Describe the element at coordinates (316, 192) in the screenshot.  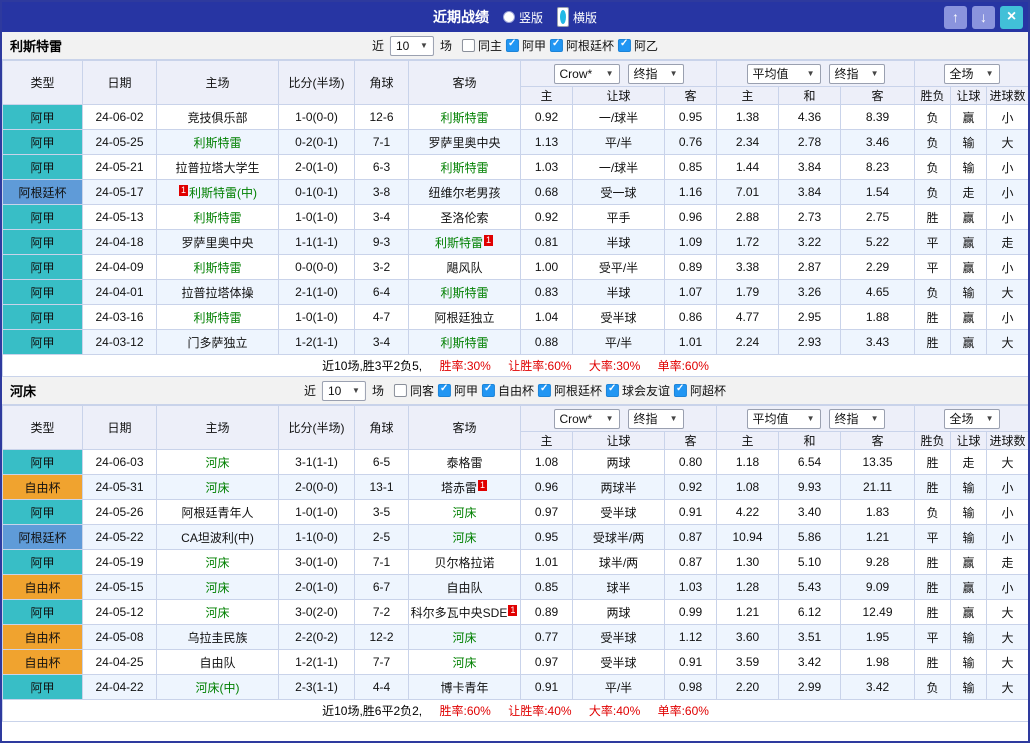
I see `score-cell: 0-1(0-1)` at that location.